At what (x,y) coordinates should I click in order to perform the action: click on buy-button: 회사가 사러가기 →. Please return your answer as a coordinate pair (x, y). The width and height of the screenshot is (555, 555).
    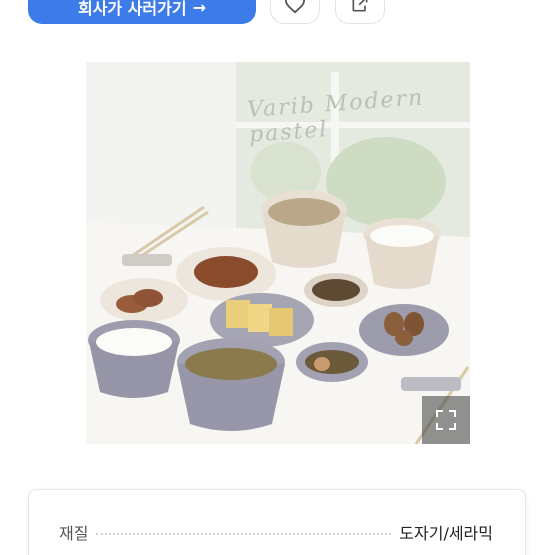
    Looking at the image, I should click on (142, 12).